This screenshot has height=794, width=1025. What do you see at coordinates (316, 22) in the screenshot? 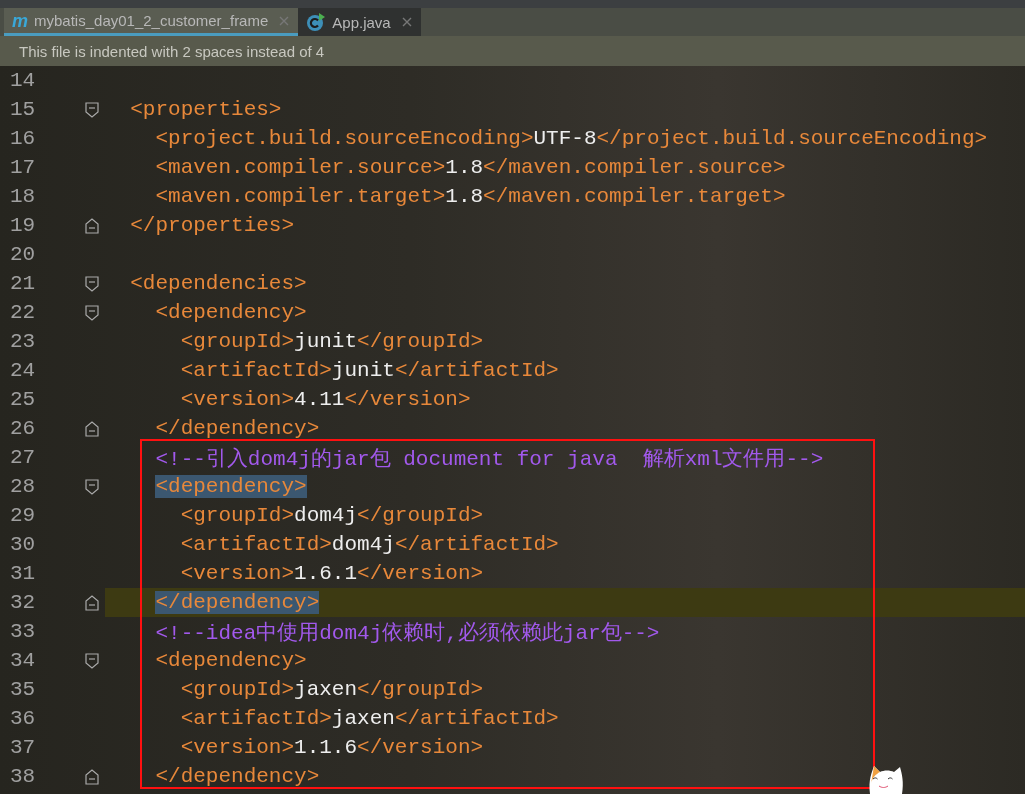
I see `class-icon` at bounding box center [316, 22].